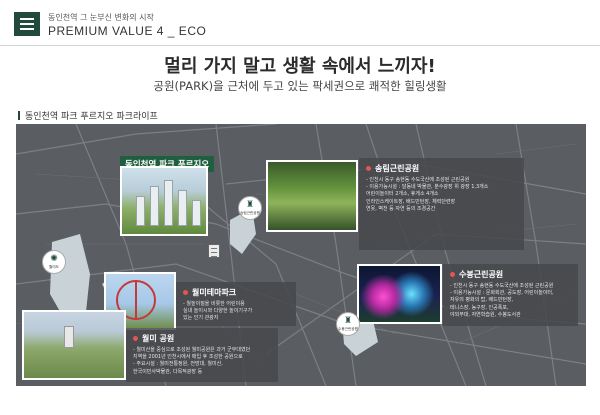 The width and height of the screenshot is (600, 415). I want to click on wolmido-badge: ✺ 월미도, so click(54, 262).